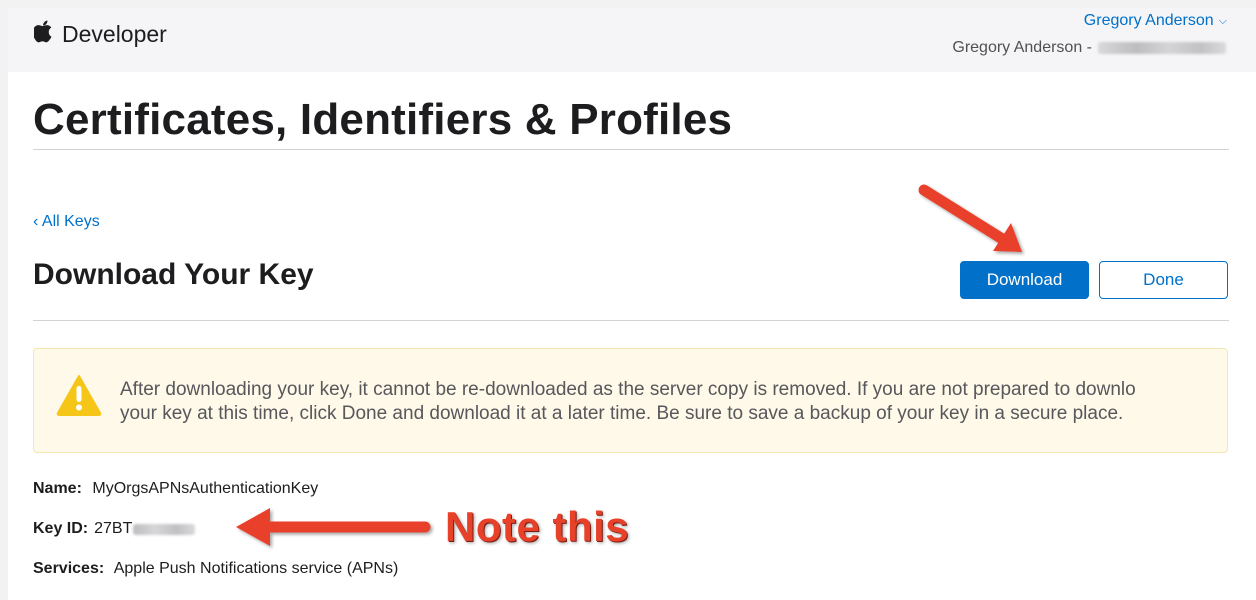  What do you see at coordinates (43, 34) in the screenshot?
I see `apple-logo-icon` at bounding box center [43, 34].